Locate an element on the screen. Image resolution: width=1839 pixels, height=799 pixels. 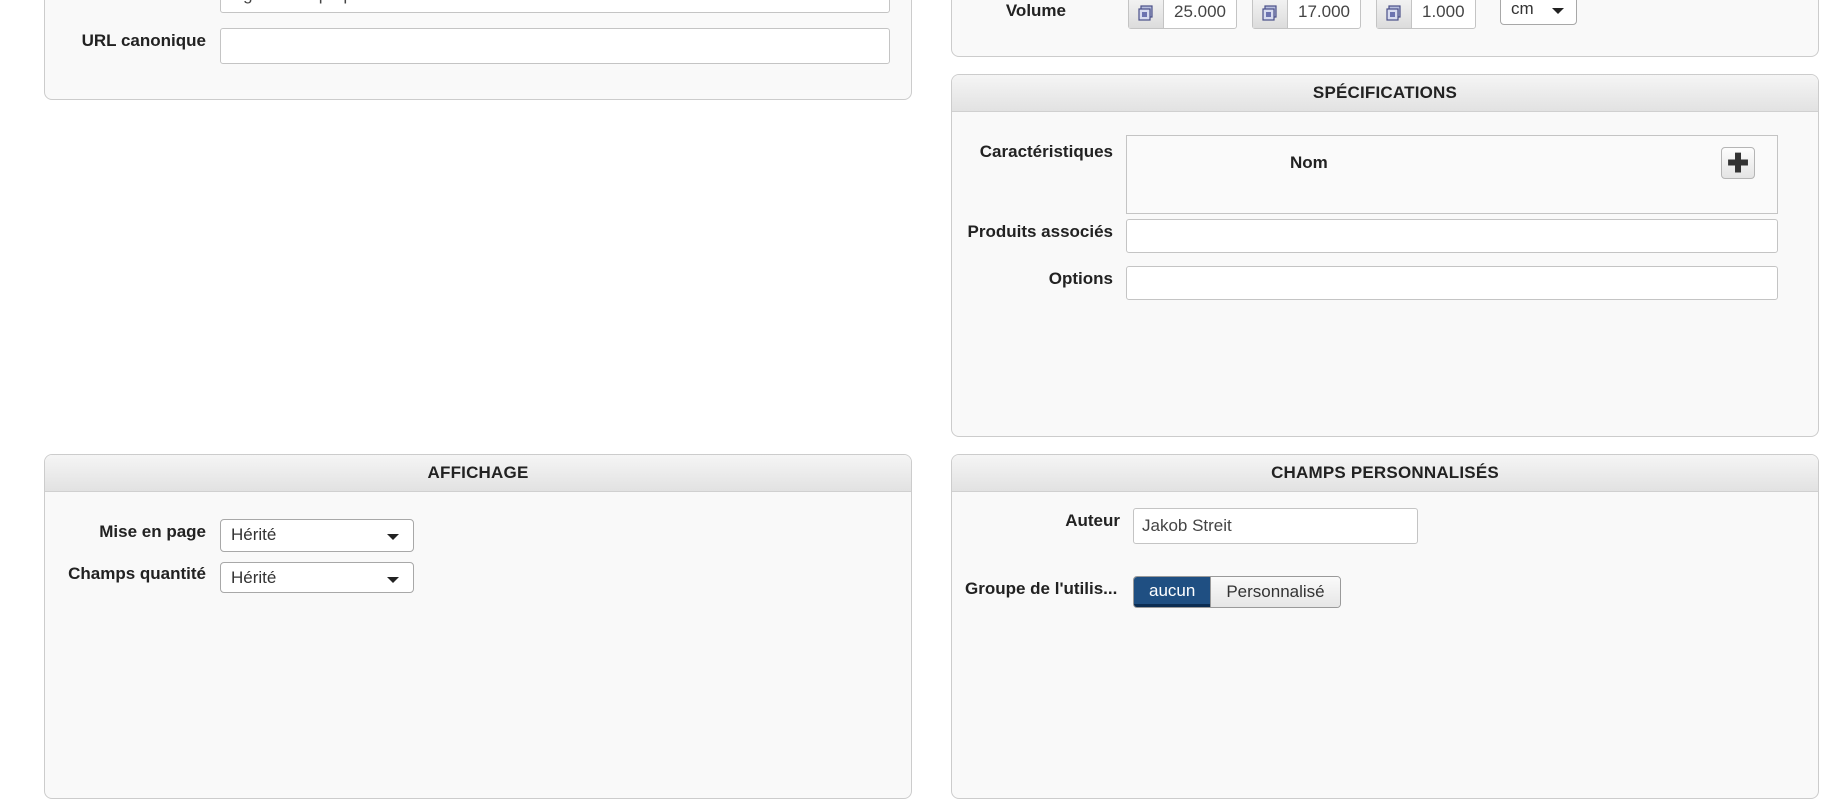
unit-select: cm is located at coordinates (1538, 12).